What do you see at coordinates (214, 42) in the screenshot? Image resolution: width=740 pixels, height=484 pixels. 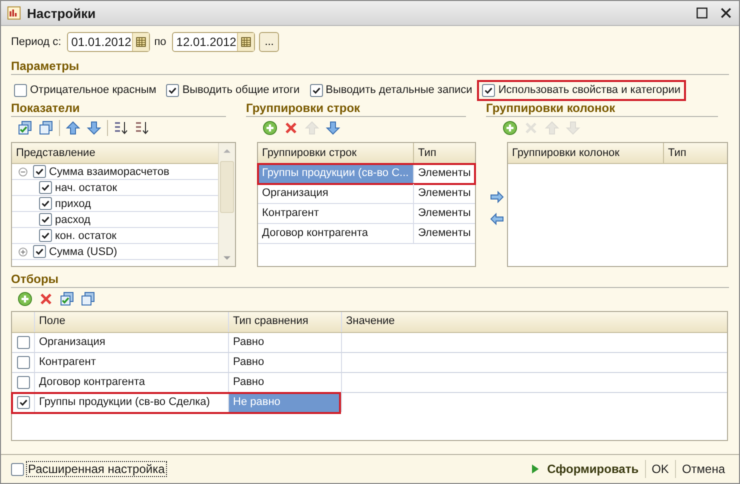 I see `date-field: 12.01.2012` at bounding box center [214, 42].